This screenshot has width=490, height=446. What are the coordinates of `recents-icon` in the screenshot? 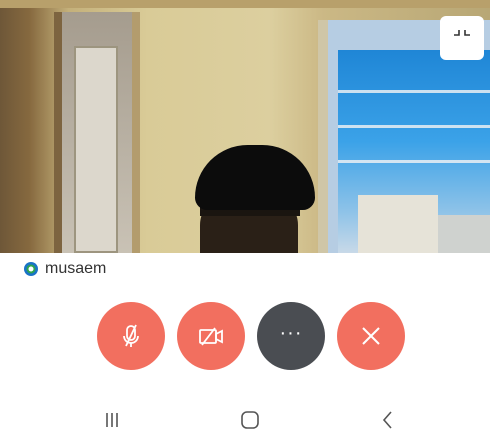 It's located at (112, 420).